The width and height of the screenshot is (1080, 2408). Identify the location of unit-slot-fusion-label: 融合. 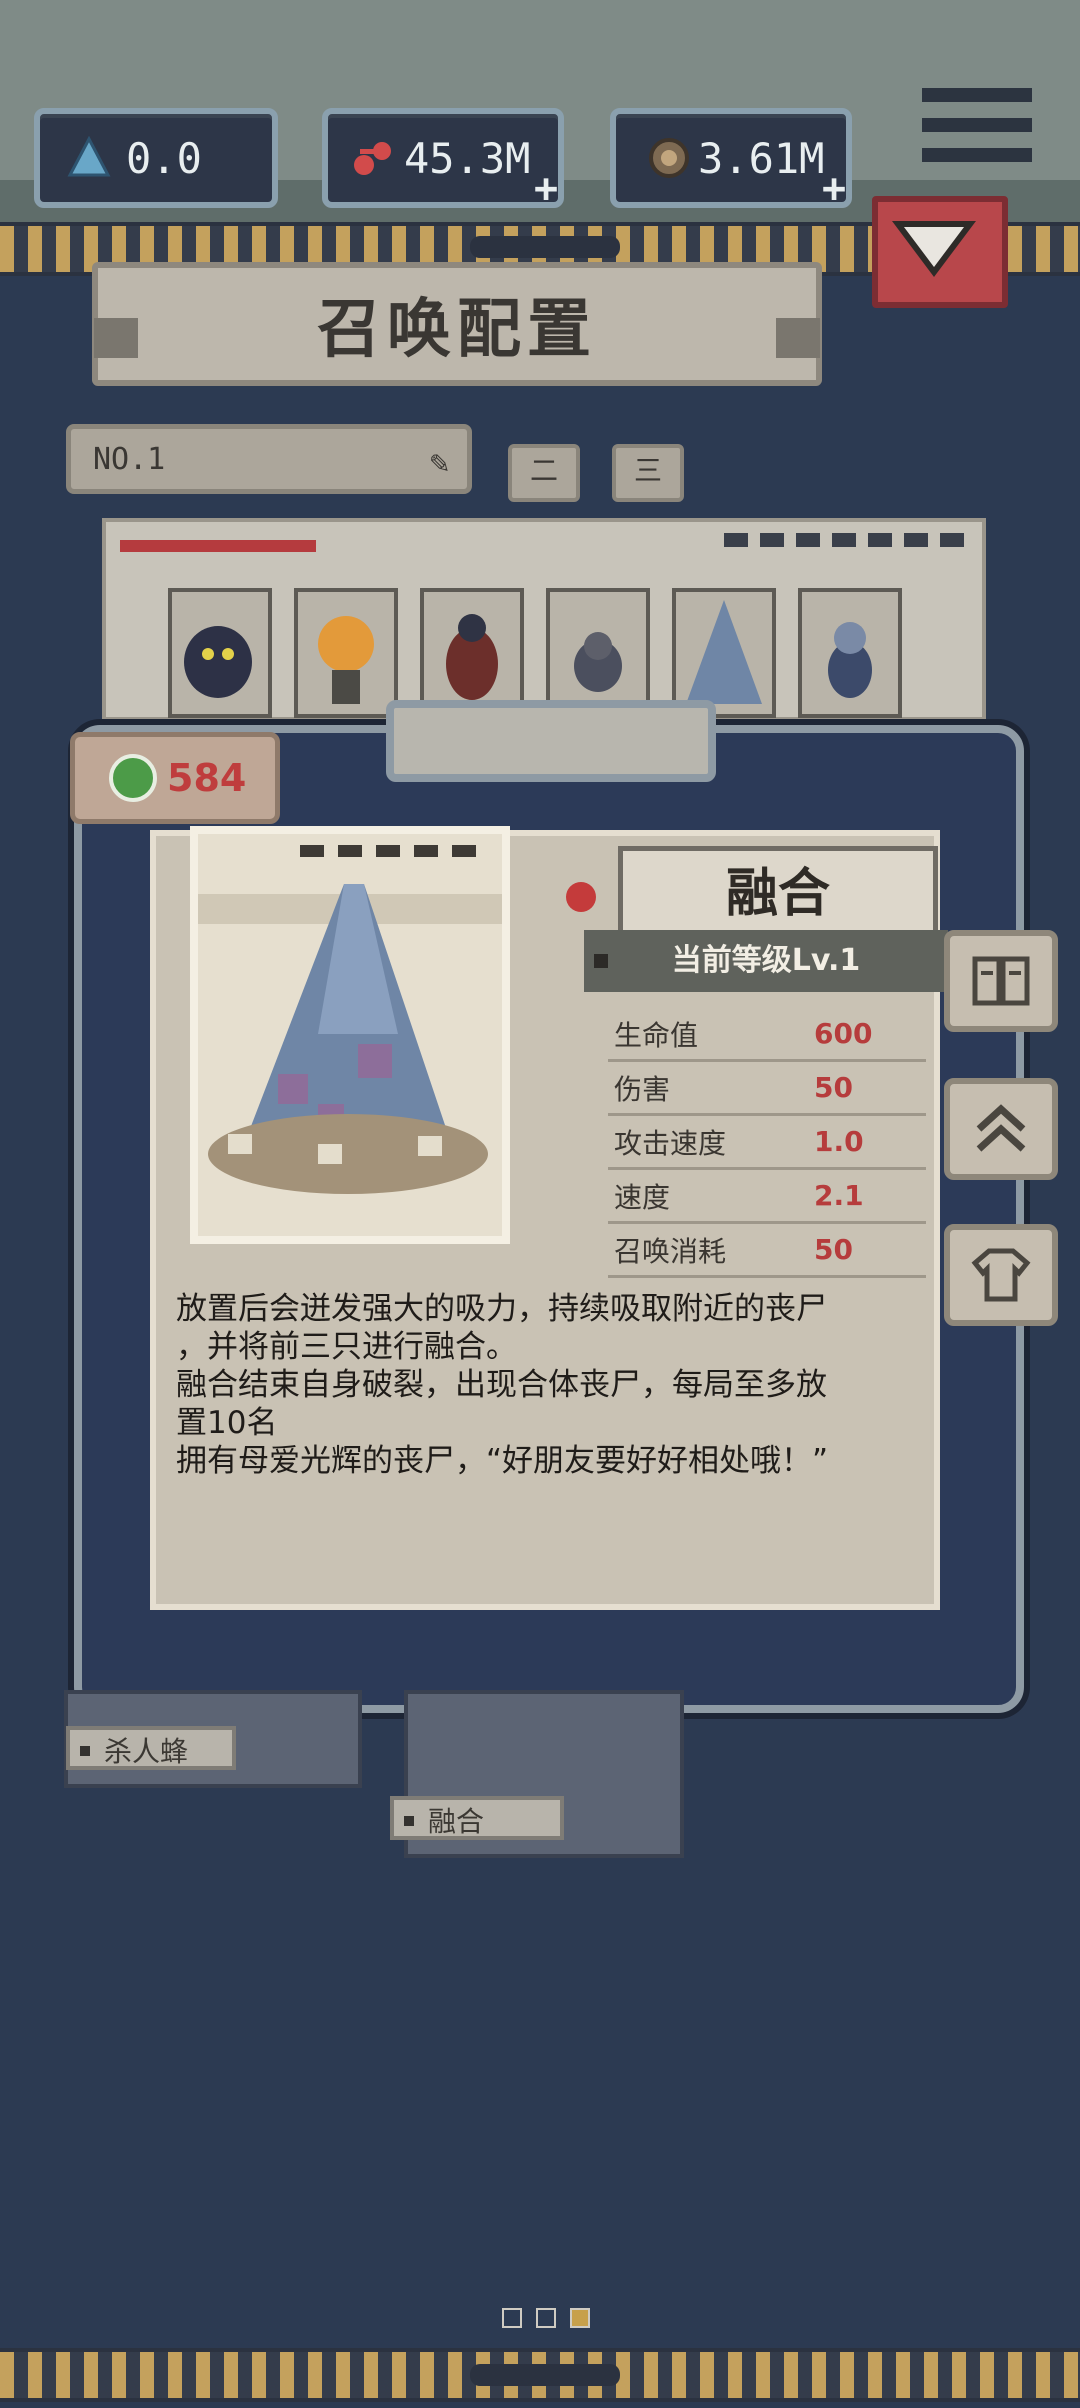
(477, 1818).